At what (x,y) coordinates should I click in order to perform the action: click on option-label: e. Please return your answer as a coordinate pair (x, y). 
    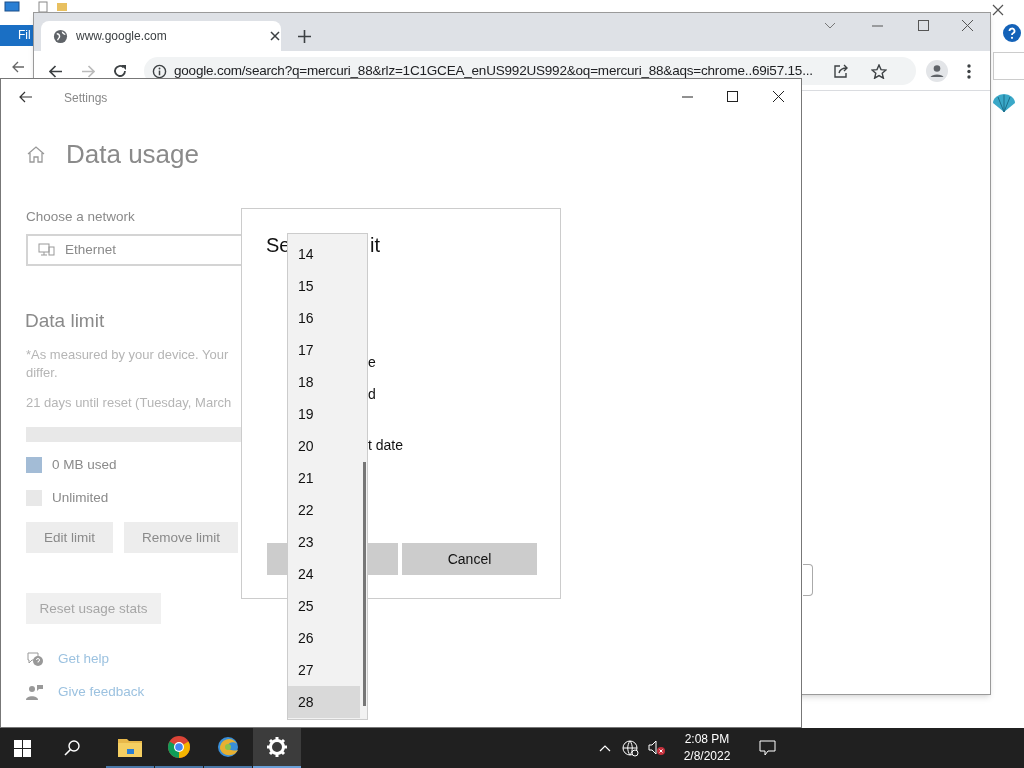
    Looking at the image, I should click on (372, 362).